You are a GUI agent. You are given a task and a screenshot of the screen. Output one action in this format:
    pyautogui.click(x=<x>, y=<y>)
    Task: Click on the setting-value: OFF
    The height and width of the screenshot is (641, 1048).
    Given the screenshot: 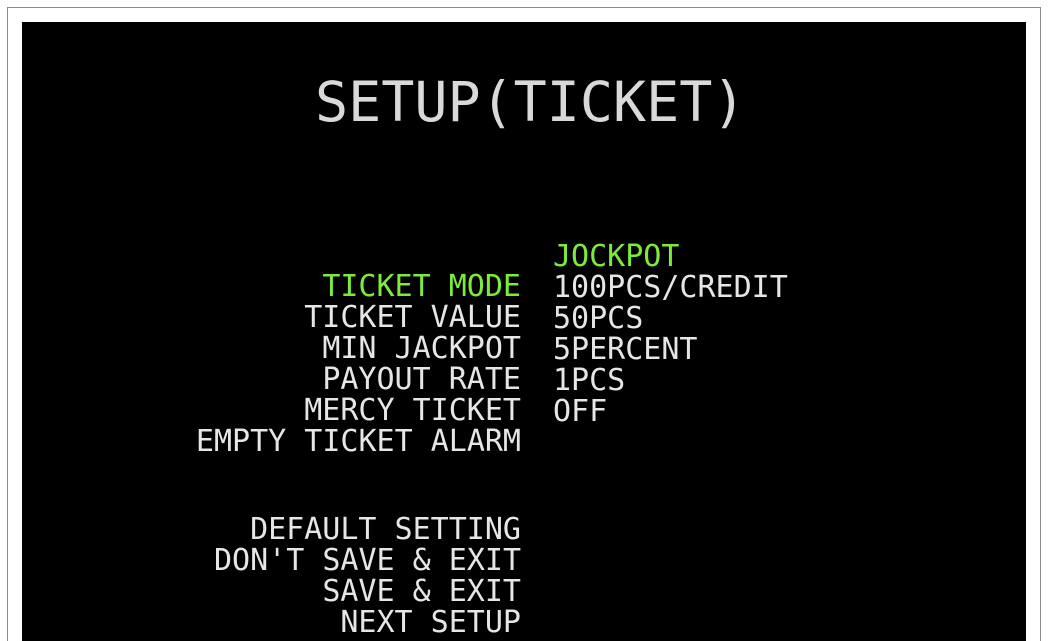 What is the action you would take?
    pyautogui.click(x=580, y=411)
    